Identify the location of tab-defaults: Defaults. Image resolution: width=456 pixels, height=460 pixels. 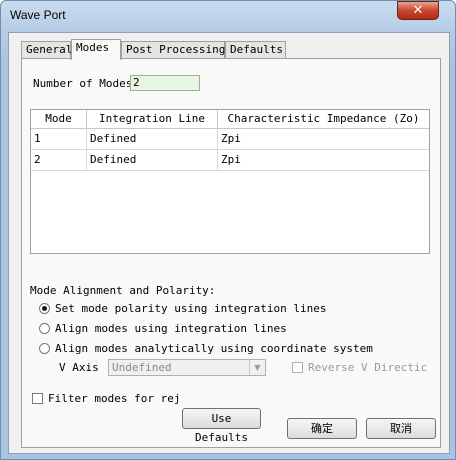
(255, 49).